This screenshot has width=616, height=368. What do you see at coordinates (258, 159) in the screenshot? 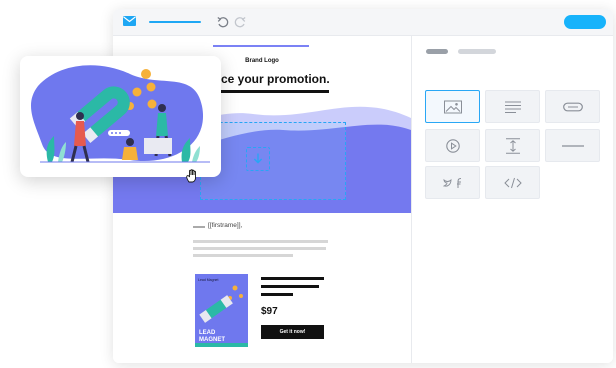
I see `download-icon` at bounding box center [258, 159].